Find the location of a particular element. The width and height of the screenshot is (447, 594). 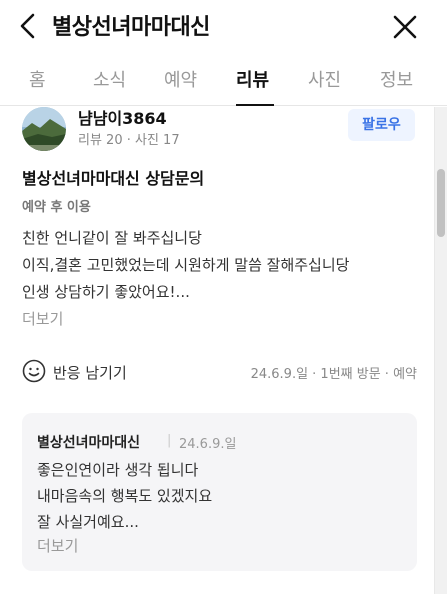

page-title: 별상선녀마마대신 is located at coordinates (131, 27).